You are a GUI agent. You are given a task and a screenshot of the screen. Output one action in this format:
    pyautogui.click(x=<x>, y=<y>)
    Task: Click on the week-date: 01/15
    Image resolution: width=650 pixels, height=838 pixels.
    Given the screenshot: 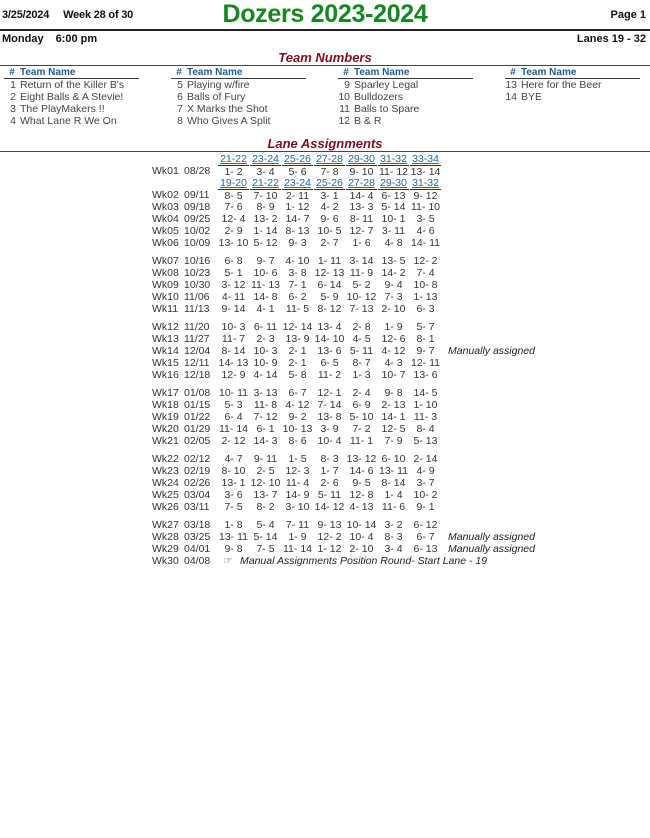 What is the action you would take?
    pyautogui.click(x=197, y=405)
    